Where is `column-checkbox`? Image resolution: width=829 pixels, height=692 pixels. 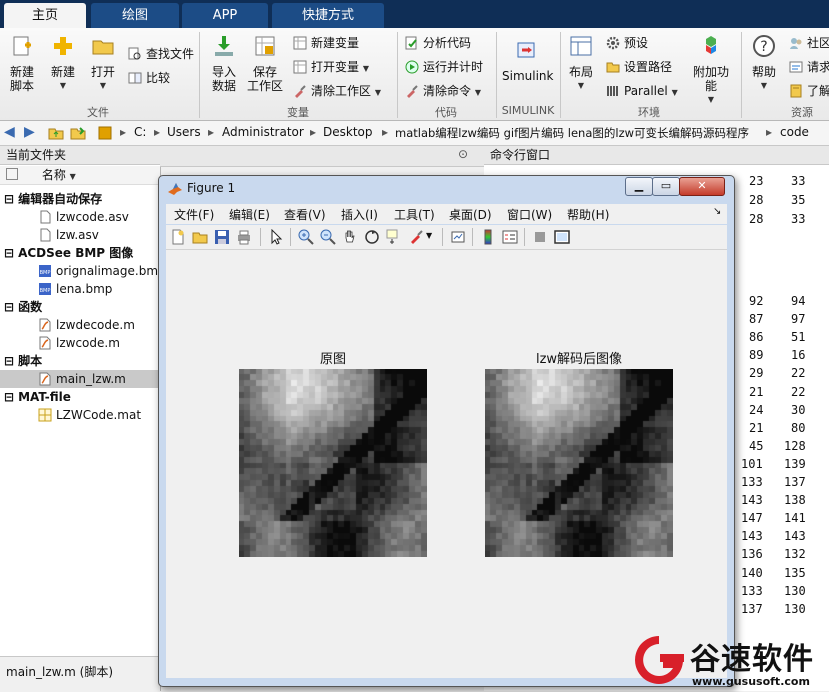
column-checkbox is located at coordinates (12, 174).